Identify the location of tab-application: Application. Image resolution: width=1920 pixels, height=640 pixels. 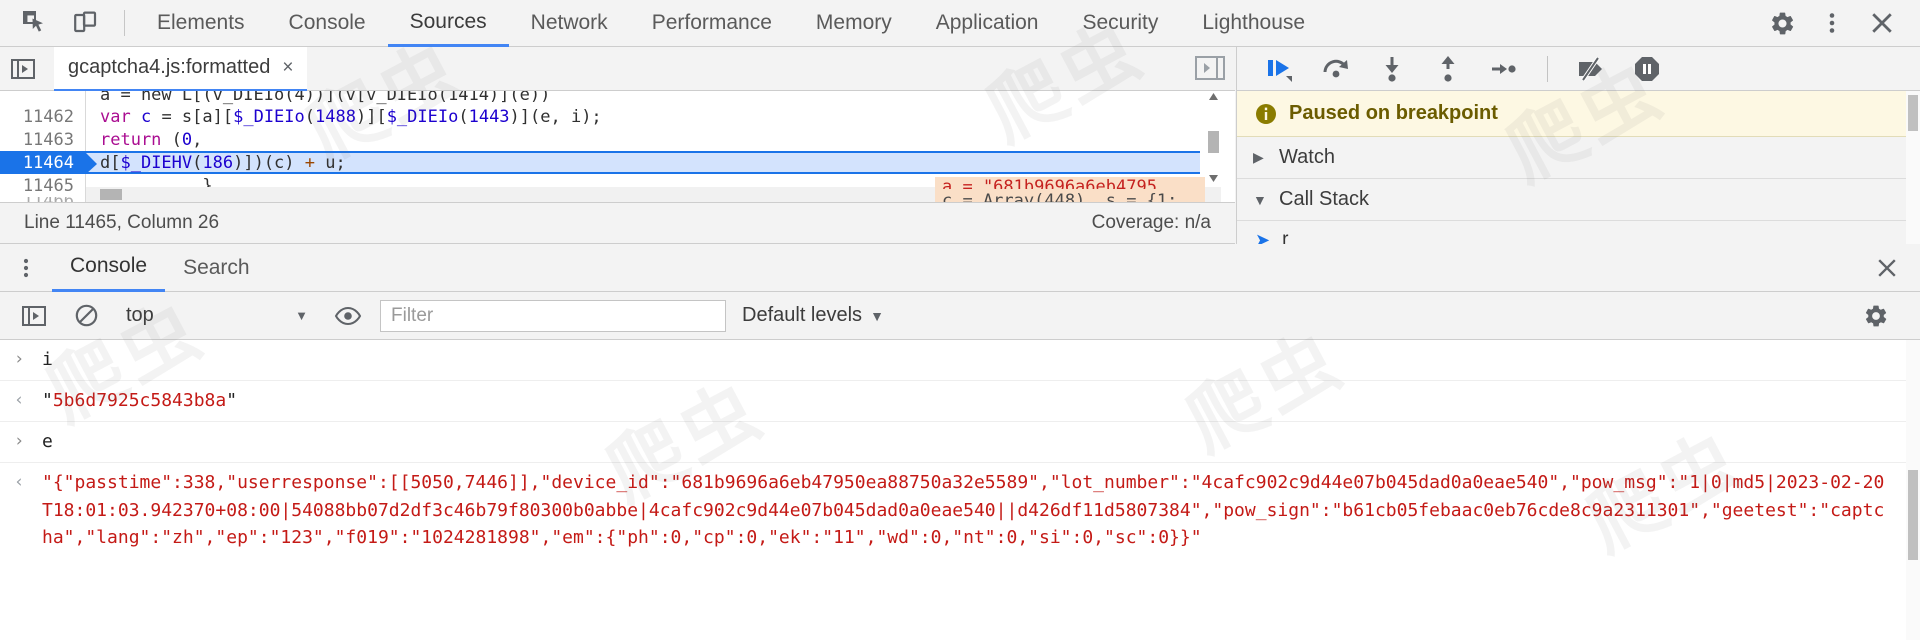
(987, 23).